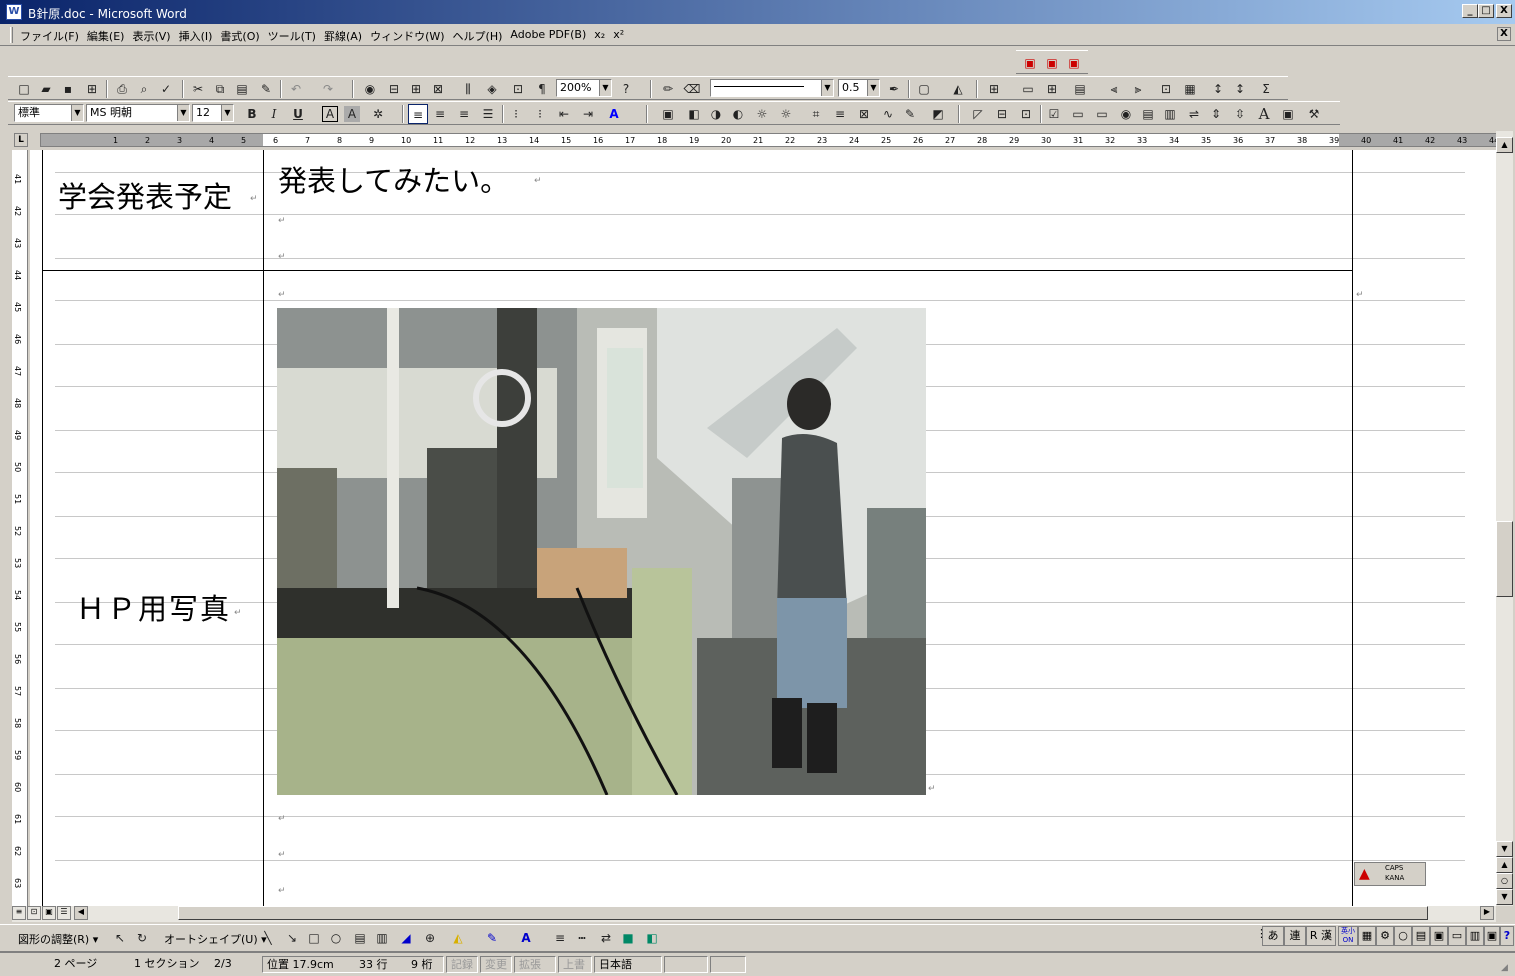  Describe the element at coordinates (1052, 63) in the screenshot. I see `pdf-mail-icon: ▣` at that location.